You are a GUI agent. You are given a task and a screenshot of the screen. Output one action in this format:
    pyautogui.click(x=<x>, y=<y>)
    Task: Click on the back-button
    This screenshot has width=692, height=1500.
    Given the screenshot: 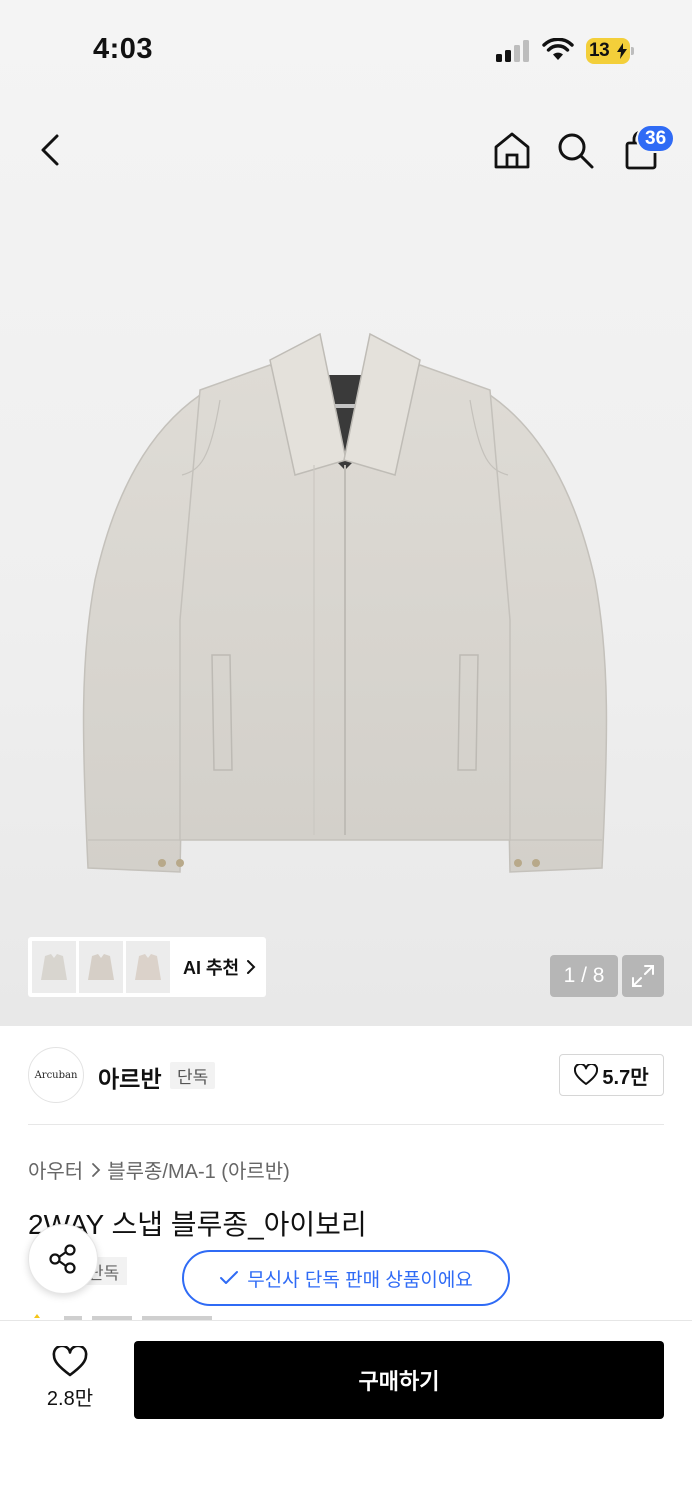 What is the action you would take?
    pyautogui.click(x=50, y=150)
    